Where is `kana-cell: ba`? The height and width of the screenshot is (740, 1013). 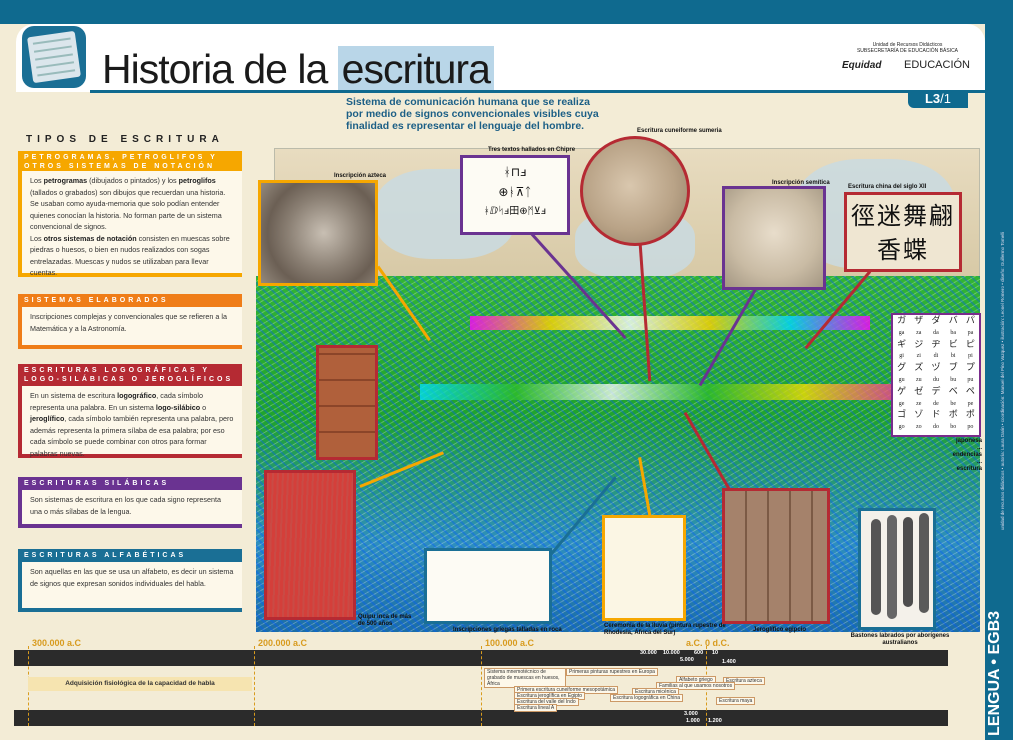
kana-cell: ba is located at coordinates (953, 332).